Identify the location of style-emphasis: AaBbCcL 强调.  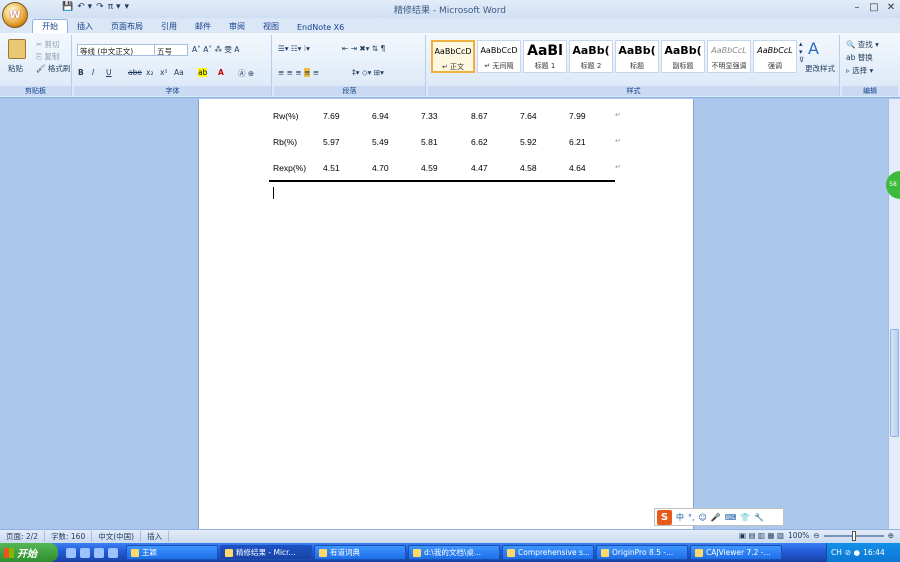
(775, 56).